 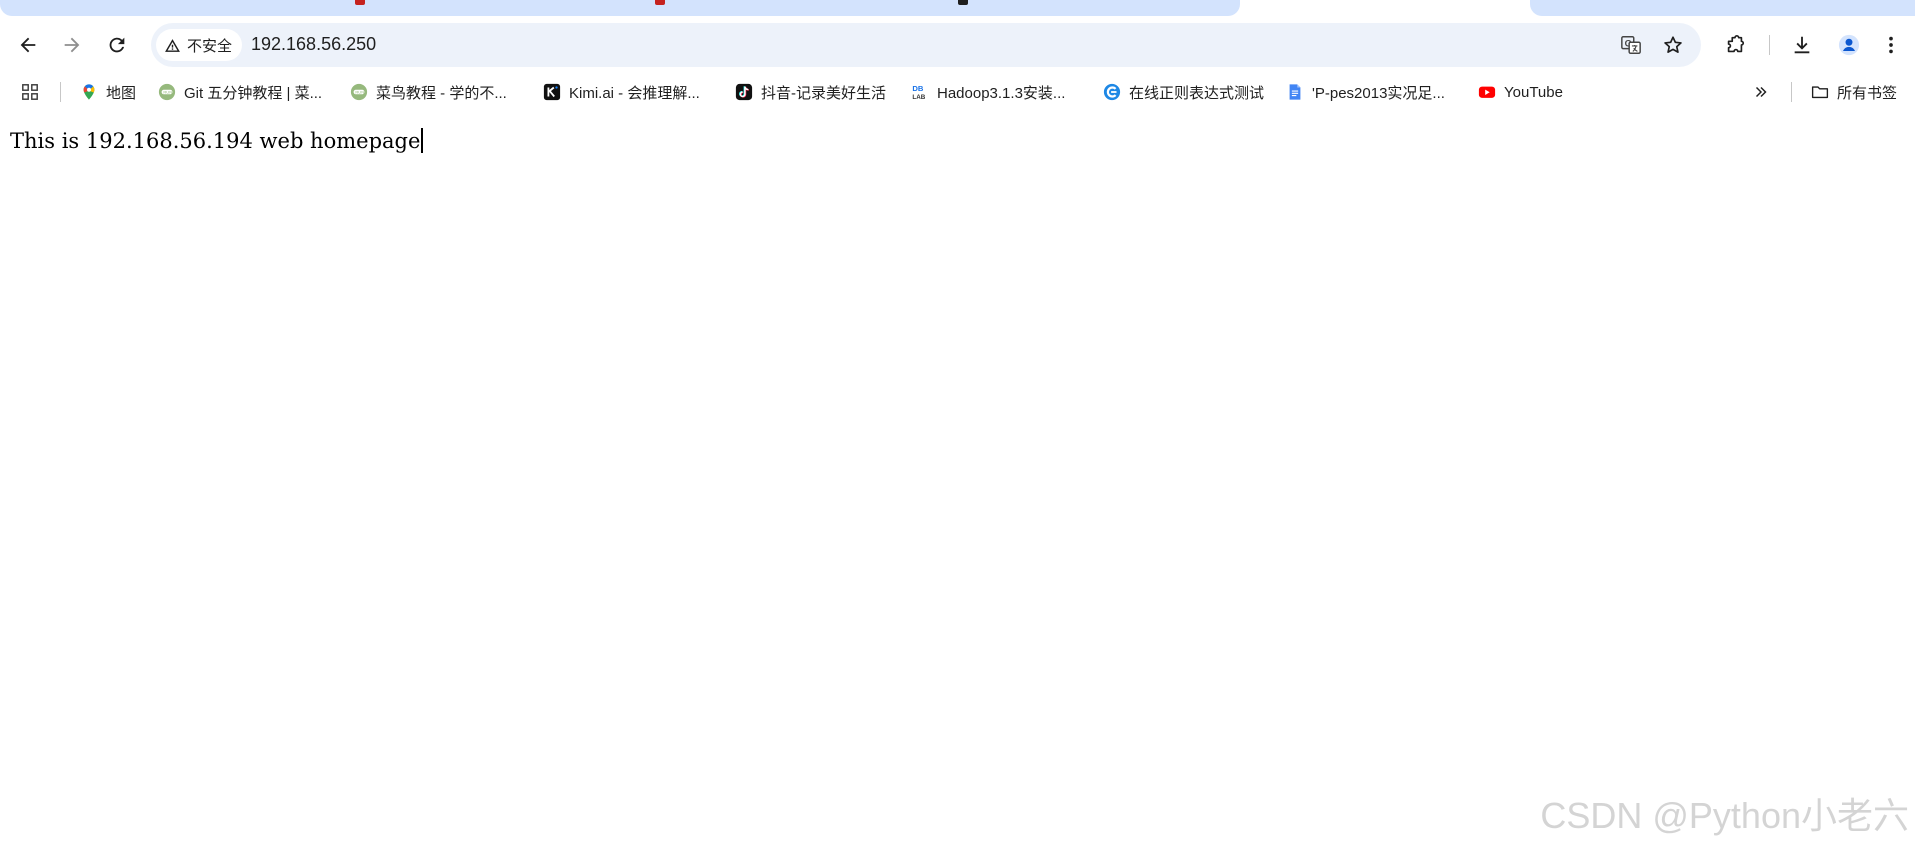 I want to click on bookmark-maps: 地图, so click(x=108, y=92).